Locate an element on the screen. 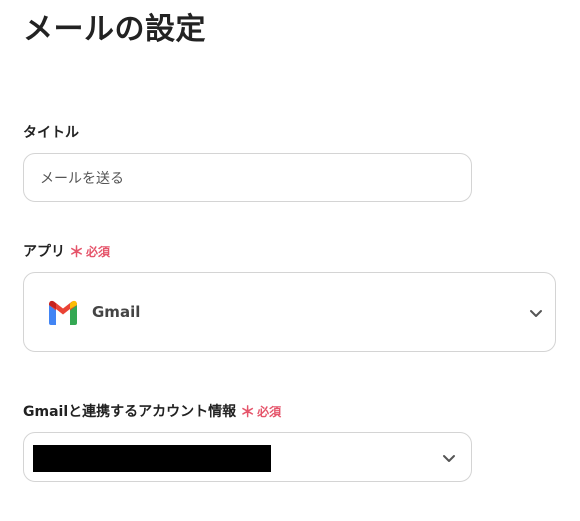  app-select-dropdown: Gmail is located at coordinates (289, 312).